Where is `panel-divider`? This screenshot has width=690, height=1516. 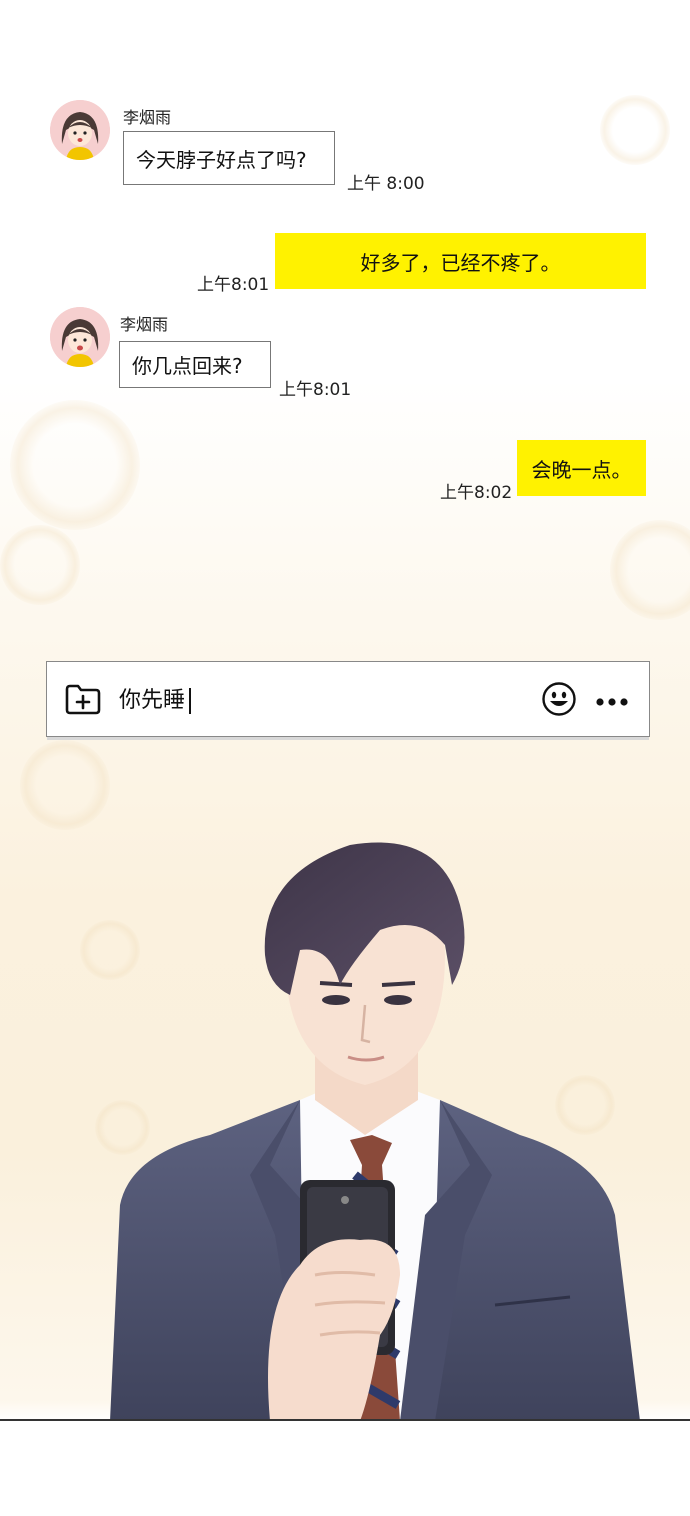 panel-divider is located at coordinates (345, 1420).